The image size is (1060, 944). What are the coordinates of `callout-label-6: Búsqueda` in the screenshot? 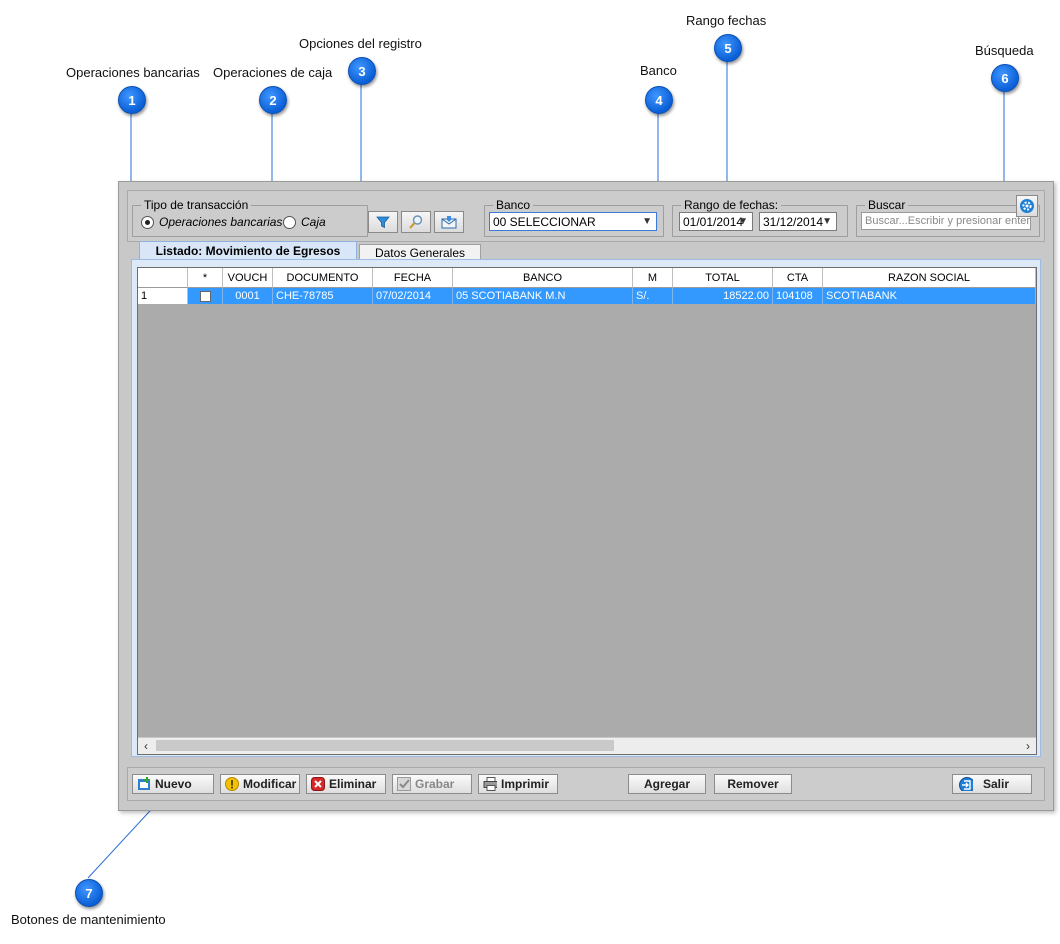 It's located at (1004, 50).